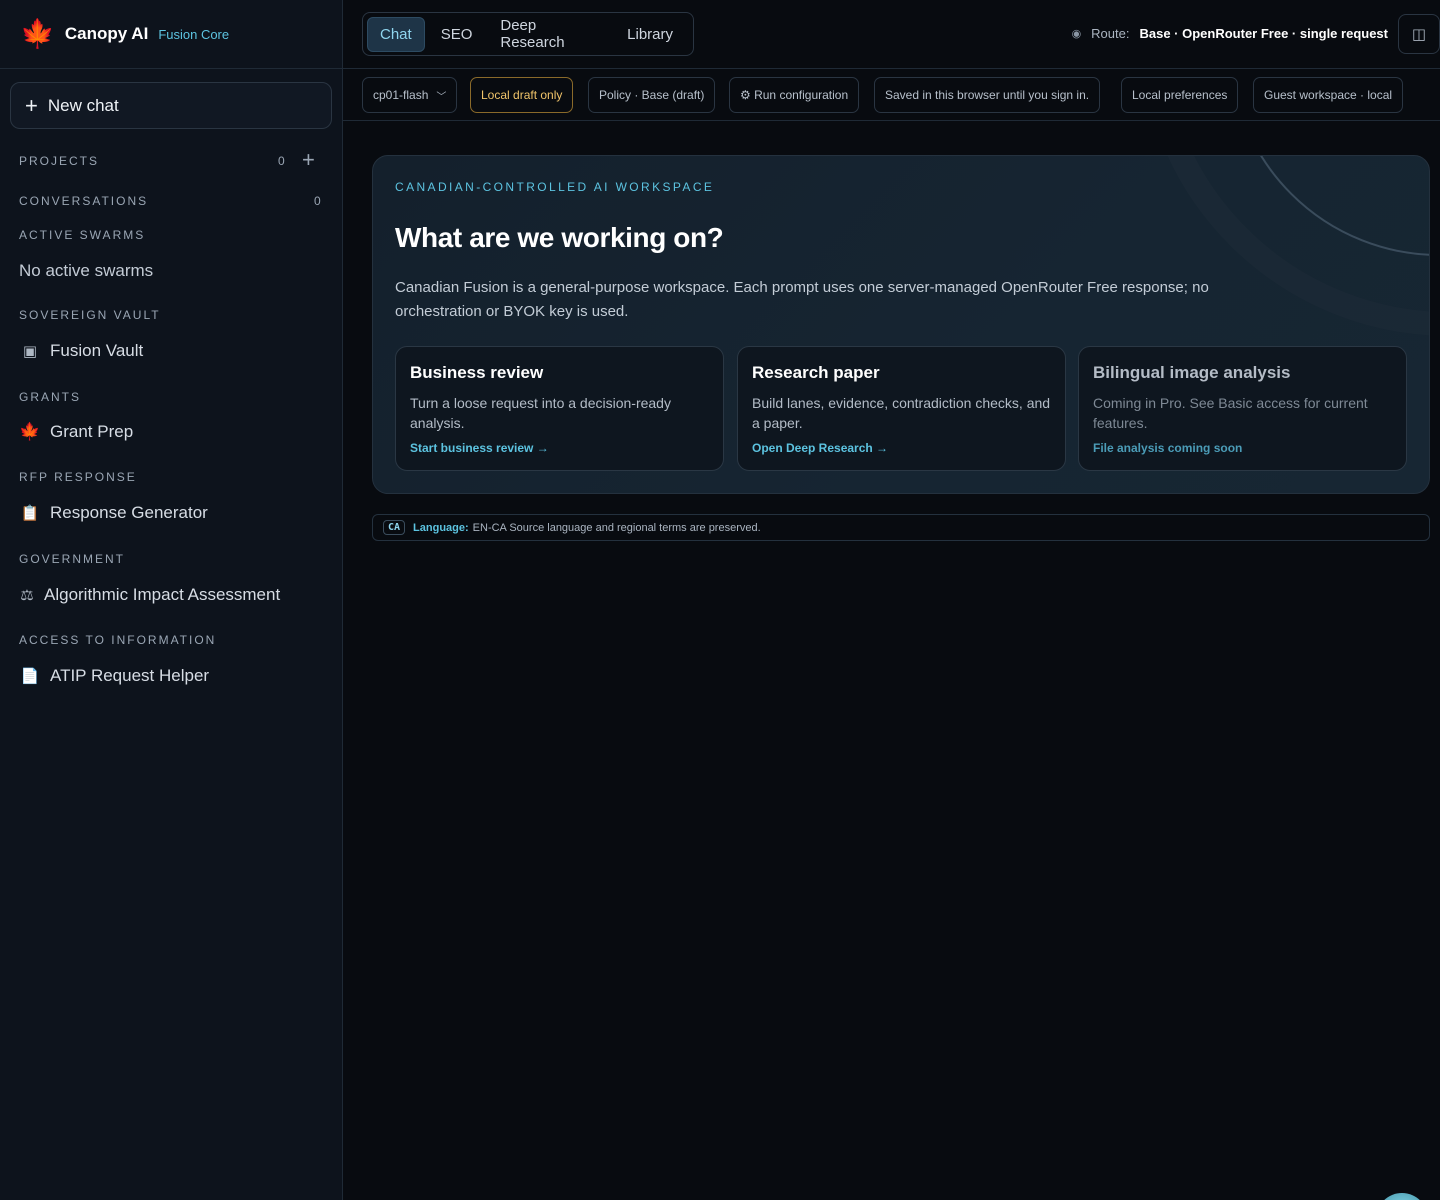 Image resolution: width=1440 pixels, height=1200 pixels. I want to click on saved-status-chip: Saved in this browser until you sign in., so click(987, 95).